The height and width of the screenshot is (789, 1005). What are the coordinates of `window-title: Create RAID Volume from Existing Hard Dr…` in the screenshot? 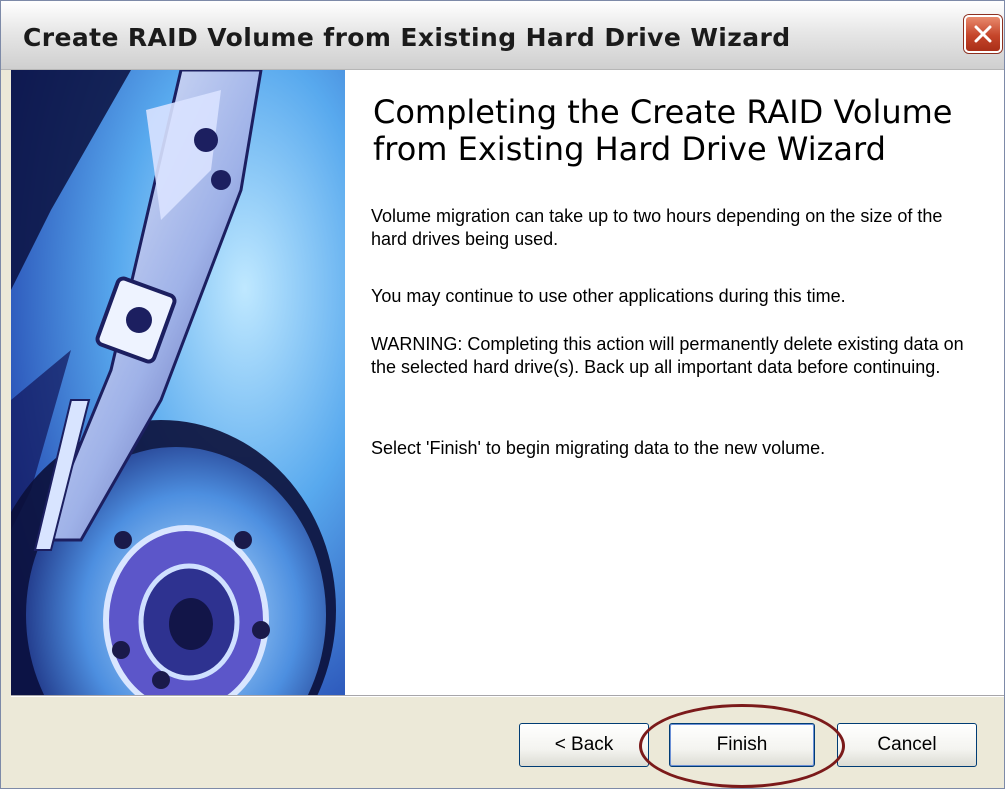 It's located at (407, 37).